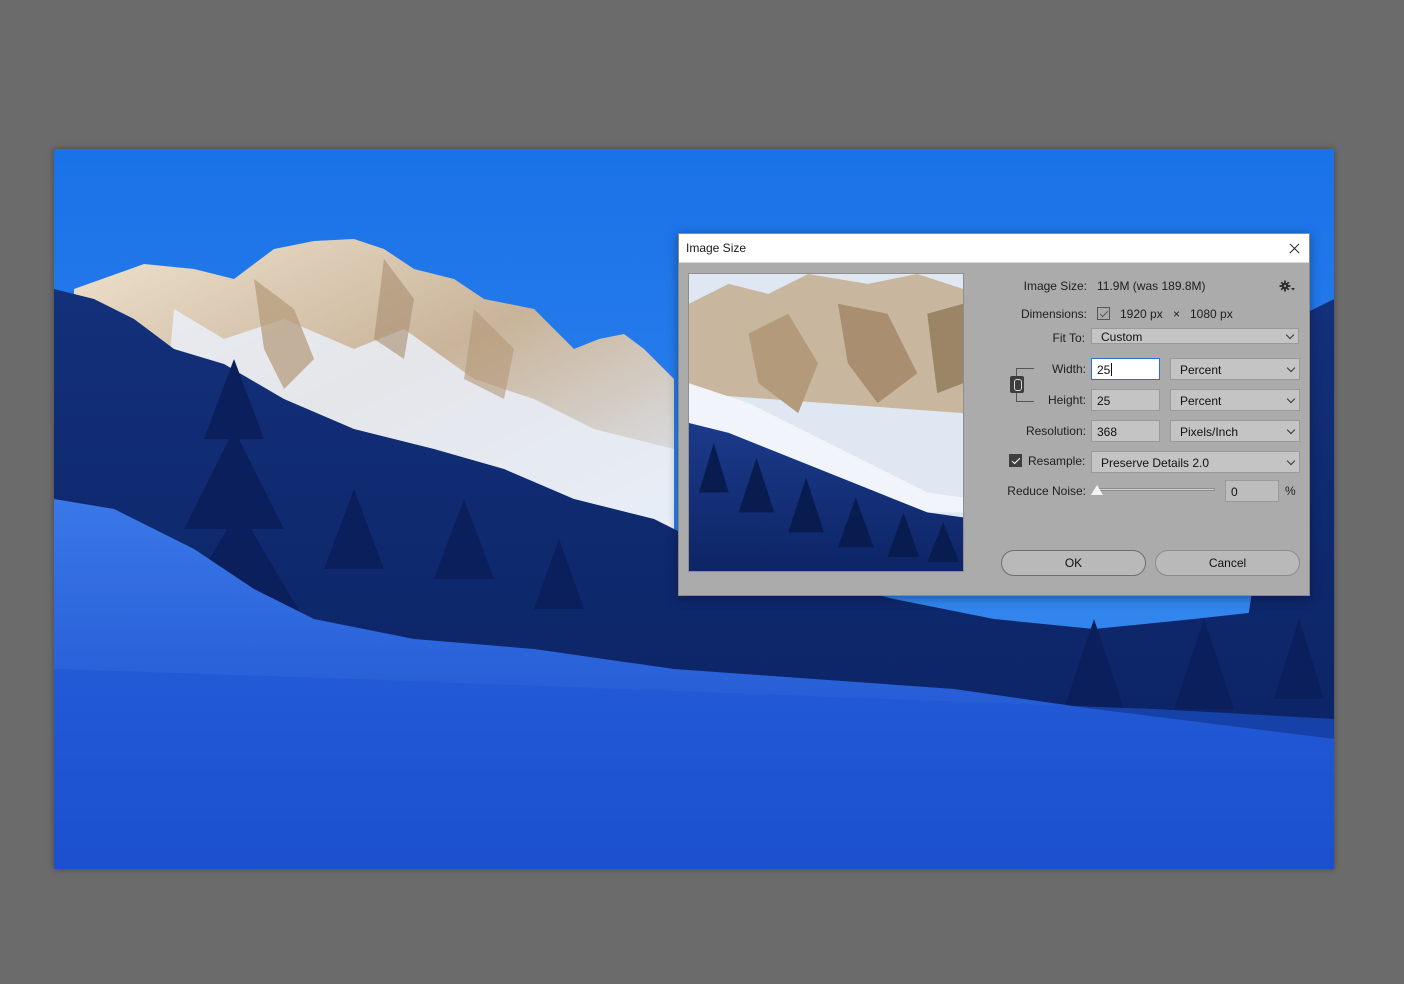 Image resolution: width=1404 pixels, height=984 pixels. What do you see at coordinates (994, 248) in the screenshot?
I see `dialog-titlebar: Image Size` at bounding box center [994, 248].